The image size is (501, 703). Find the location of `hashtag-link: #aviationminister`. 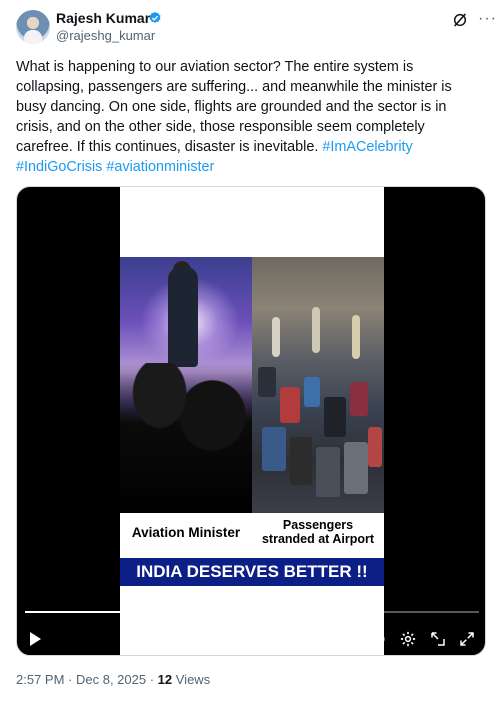

hashtag-link: #aviationminister is located at coordinates (160, 167).